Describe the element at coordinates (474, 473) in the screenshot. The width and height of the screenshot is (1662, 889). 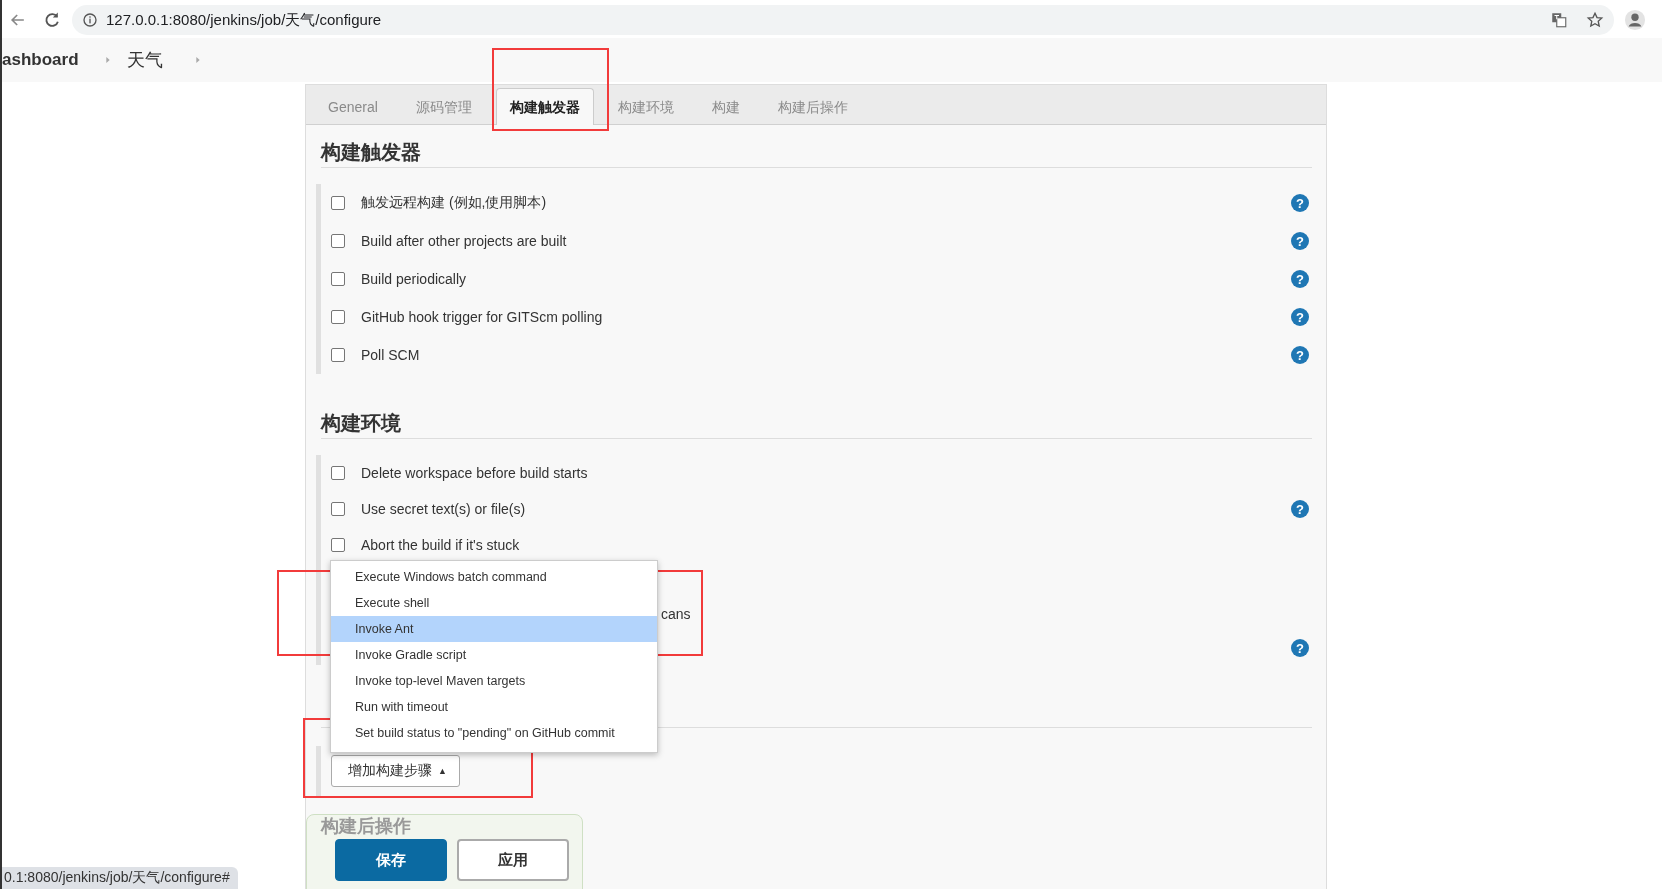
I see `option-label: Delete workspace before build starts` at that location.